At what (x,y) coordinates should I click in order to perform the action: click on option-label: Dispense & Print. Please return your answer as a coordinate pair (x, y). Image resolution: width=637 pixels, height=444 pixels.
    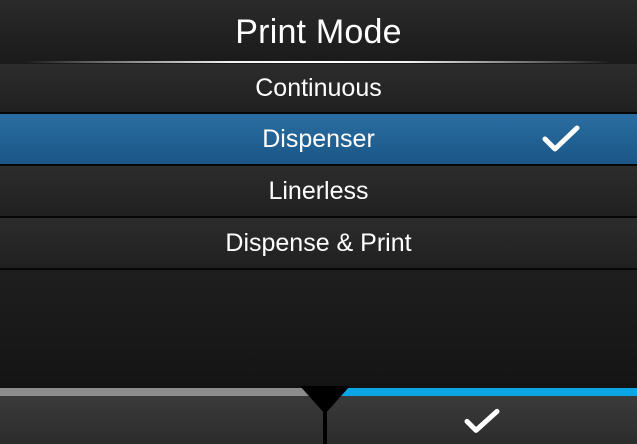
    Looking at the image, I should click on (318, 242).